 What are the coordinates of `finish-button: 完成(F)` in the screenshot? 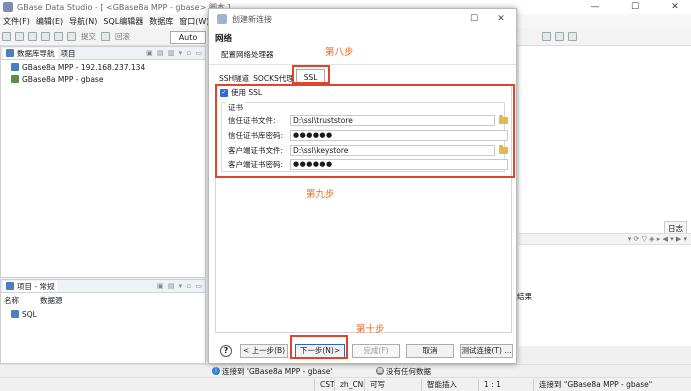 It's located at (376, 351).